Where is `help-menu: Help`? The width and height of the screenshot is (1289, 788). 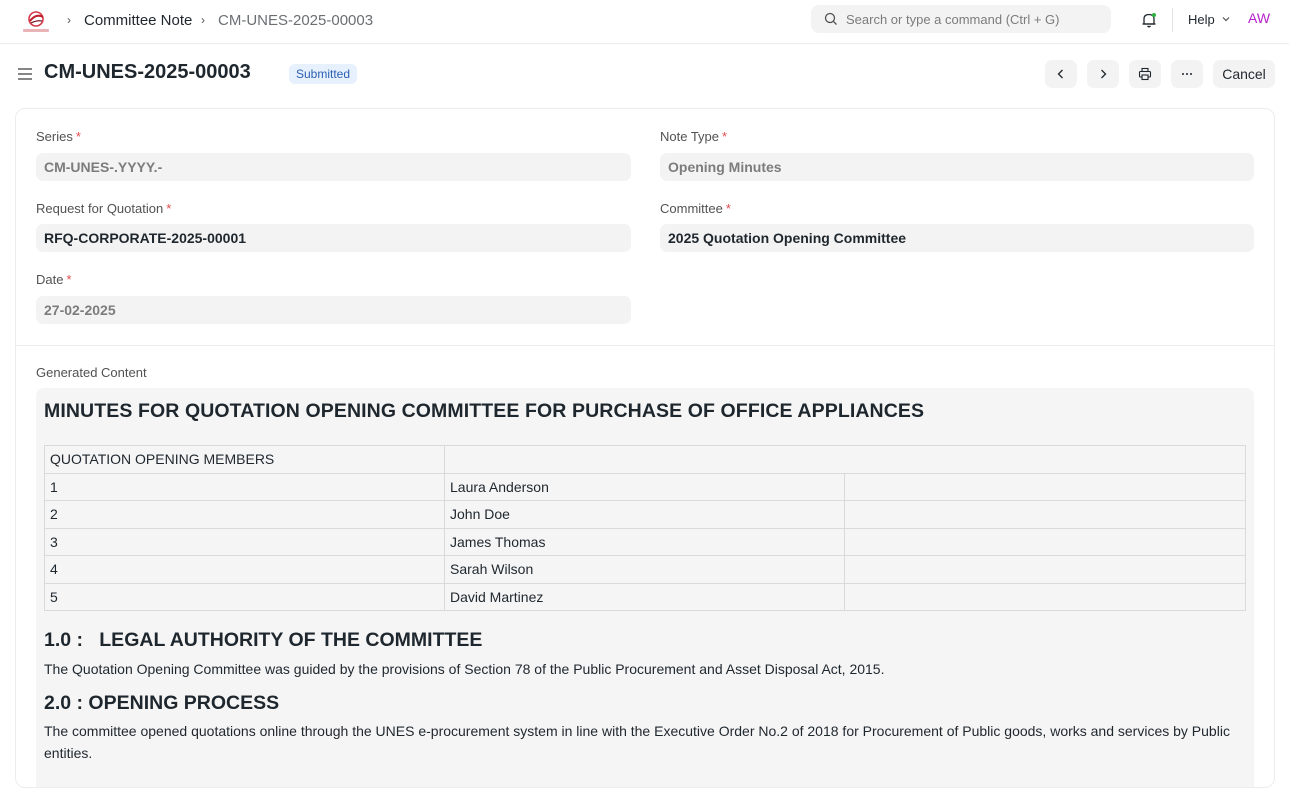 help-menu: Help is located at coordinates (1201, 19).